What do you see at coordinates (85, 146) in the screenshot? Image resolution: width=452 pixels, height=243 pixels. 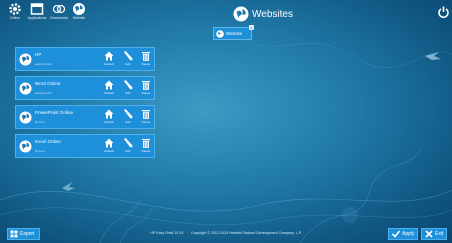 I see `website-item: Excel Online hp.com Default Edit Delete` at bounding box center [85, 146].